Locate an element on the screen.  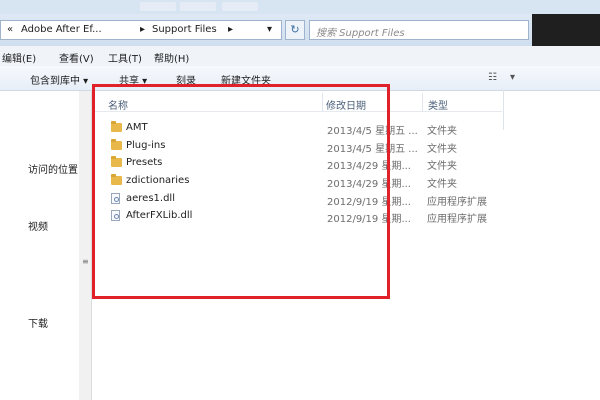
menu-view: 查看(V) is located at coordinates (76, 57).